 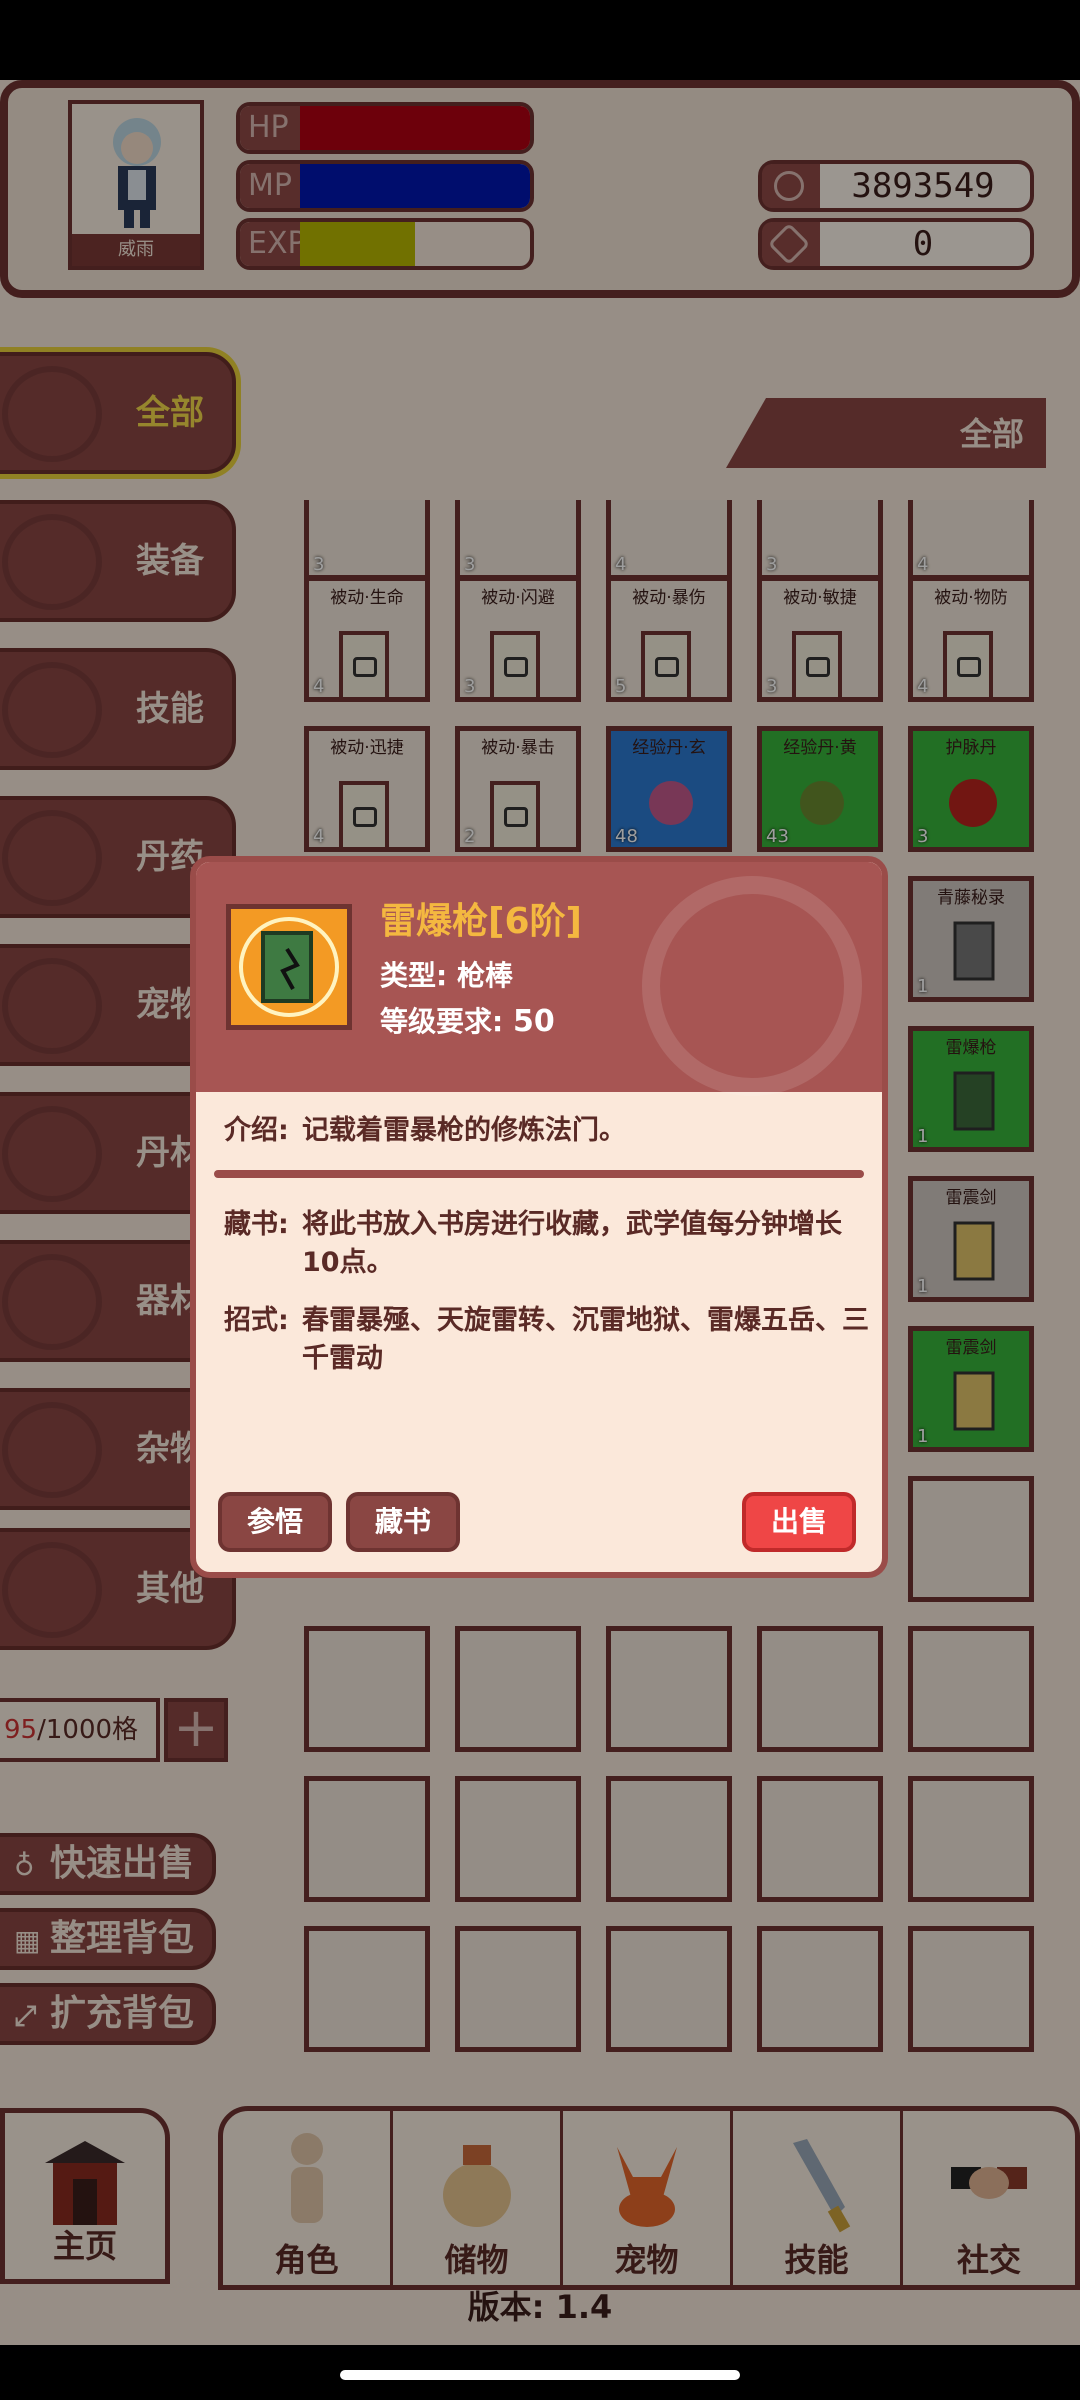 I want to click on home-indicator, so click(x=540, y=2375).